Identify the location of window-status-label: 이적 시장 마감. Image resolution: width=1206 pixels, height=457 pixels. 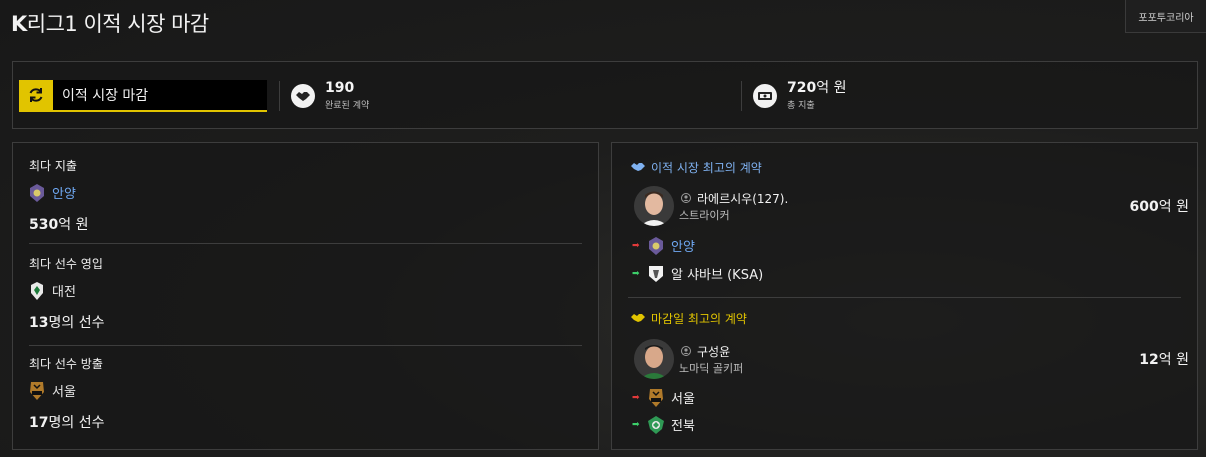
(105, 96).